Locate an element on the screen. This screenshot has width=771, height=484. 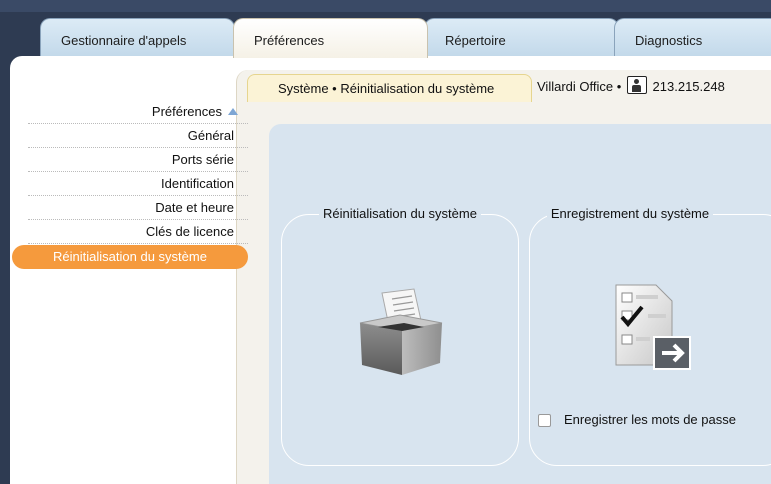
tab-diagnostics: Diagnostics is located at coordinates (692, 37).